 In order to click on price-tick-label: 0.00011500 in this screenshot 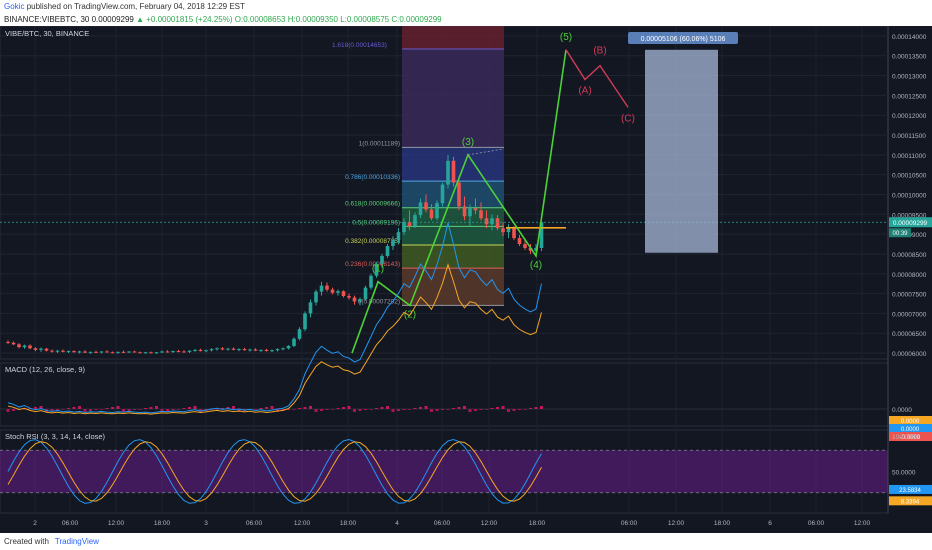, I will do `click(909, 136)`.